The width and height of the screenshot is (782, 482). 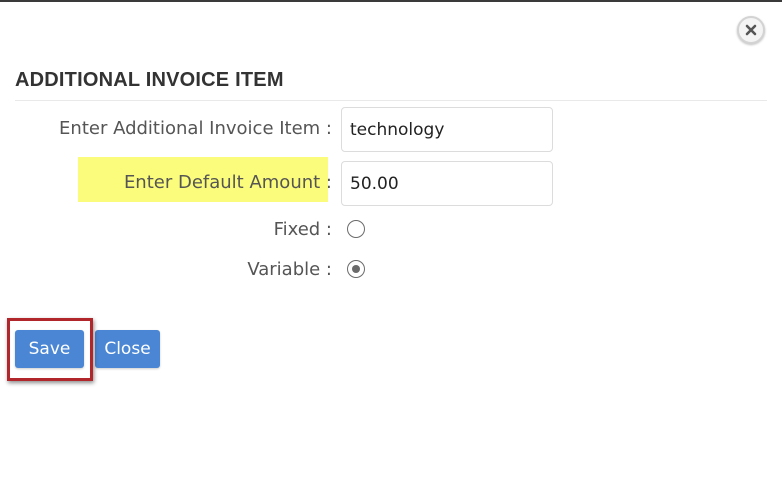 What do you see at coordinates (326, 182) in the screenshot?
I see `default-amount-label-colon: :` at bounding box center [326, 182].